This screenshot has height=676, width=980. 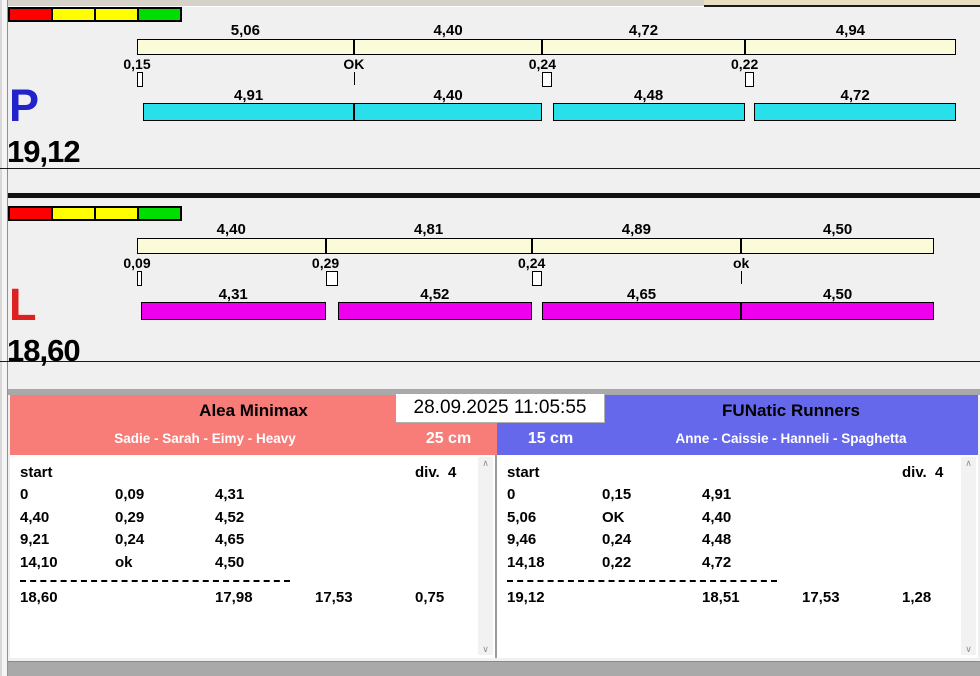 I want to click on table-cell: 5,06, so click(x=522, y=517).